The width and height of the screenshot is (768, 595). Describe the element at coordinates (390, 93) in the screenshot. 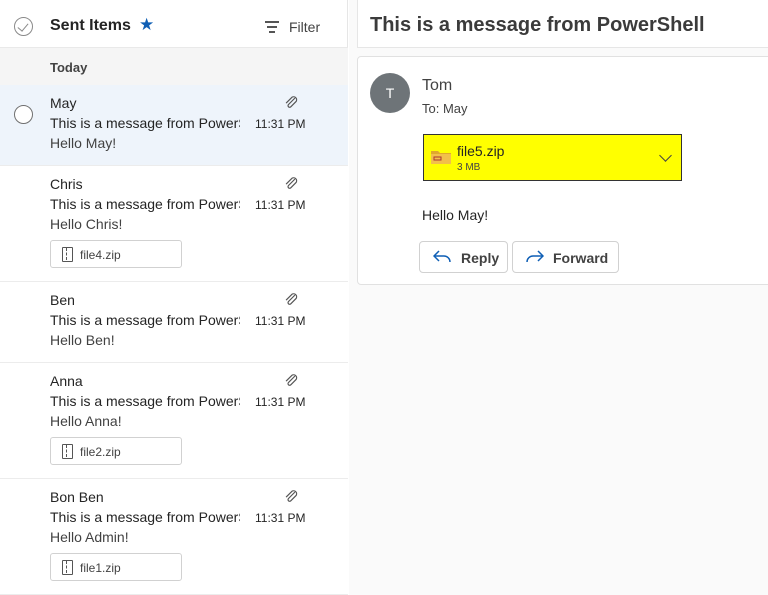

I see `avatar: T` at that location.